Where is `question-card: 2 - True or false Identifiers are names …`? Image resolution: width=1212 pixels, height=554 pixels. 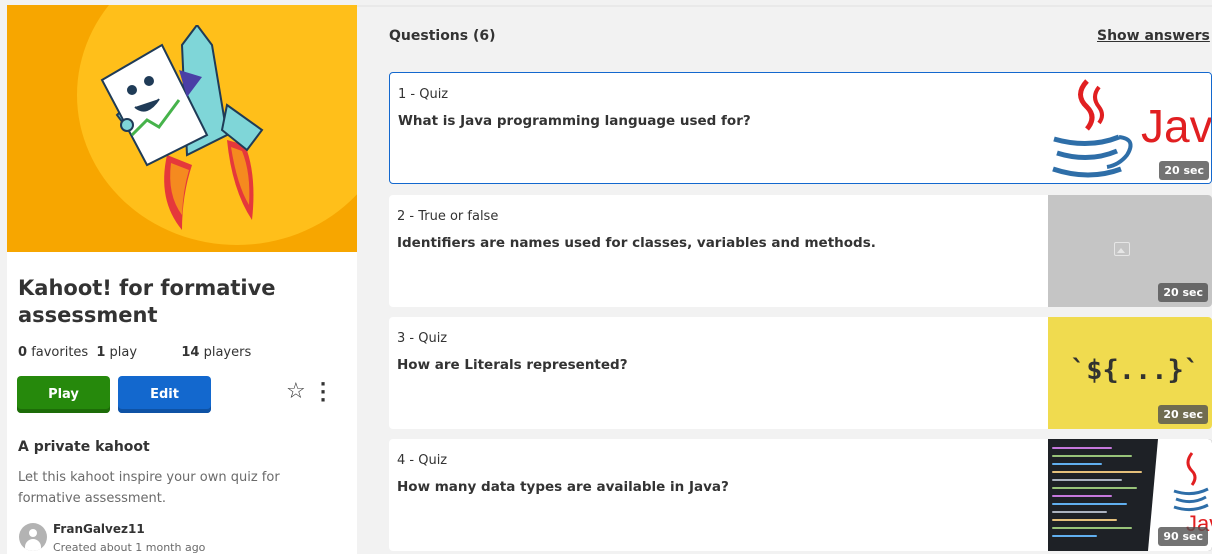
question-card: 2 - True or false Identifiers are names … is located at coordinates (800, 251).